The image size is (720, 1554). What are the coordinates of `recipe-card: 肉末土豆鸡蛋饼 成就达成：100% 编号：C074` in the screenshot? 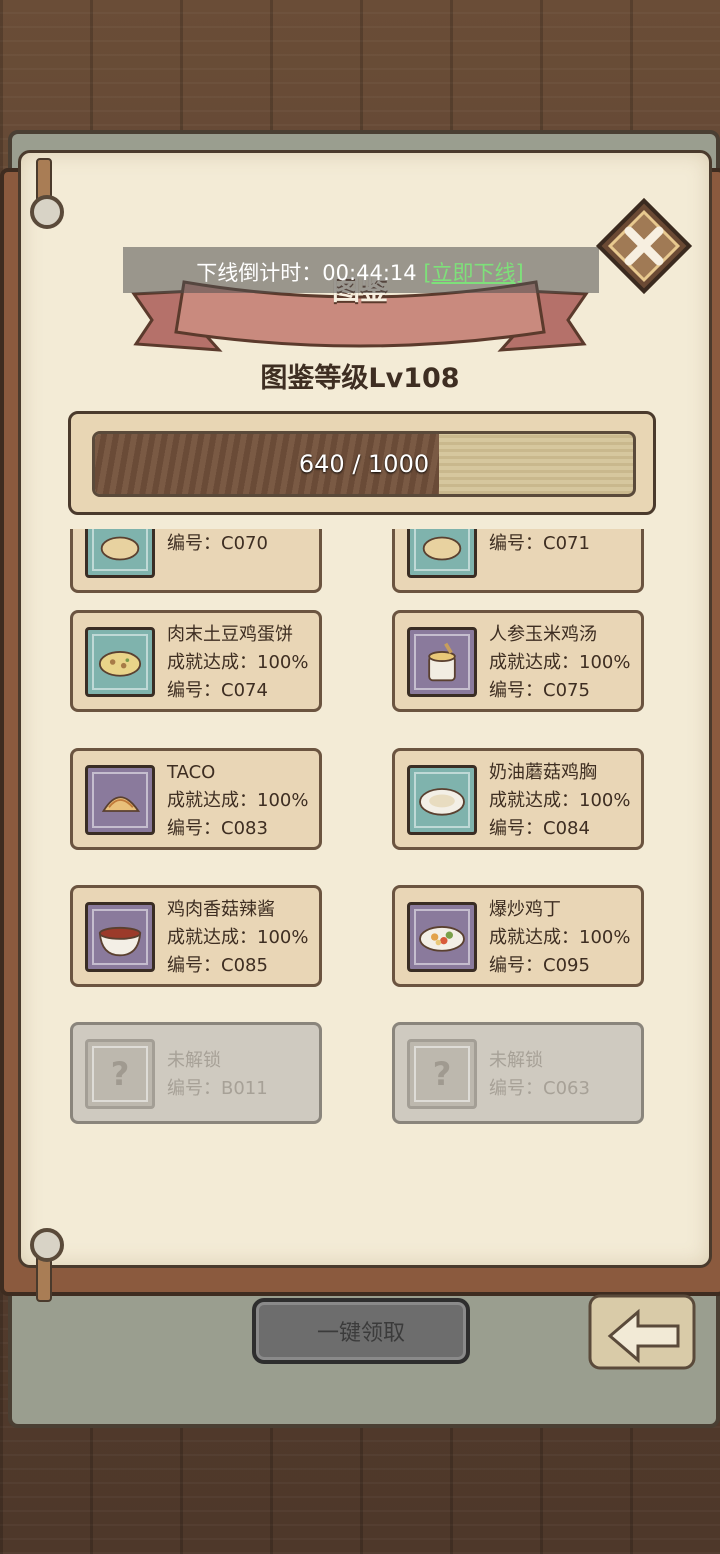 It's located at (196, 661).